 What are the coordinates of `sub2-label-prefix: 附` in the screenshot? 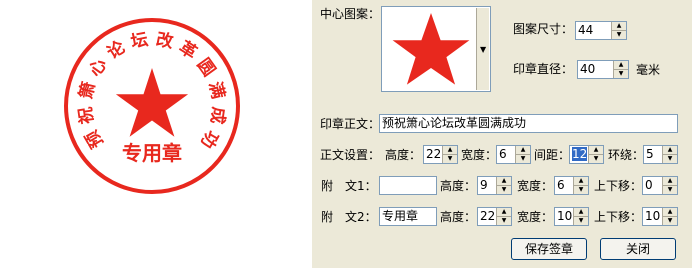 It's located at (327, 217).